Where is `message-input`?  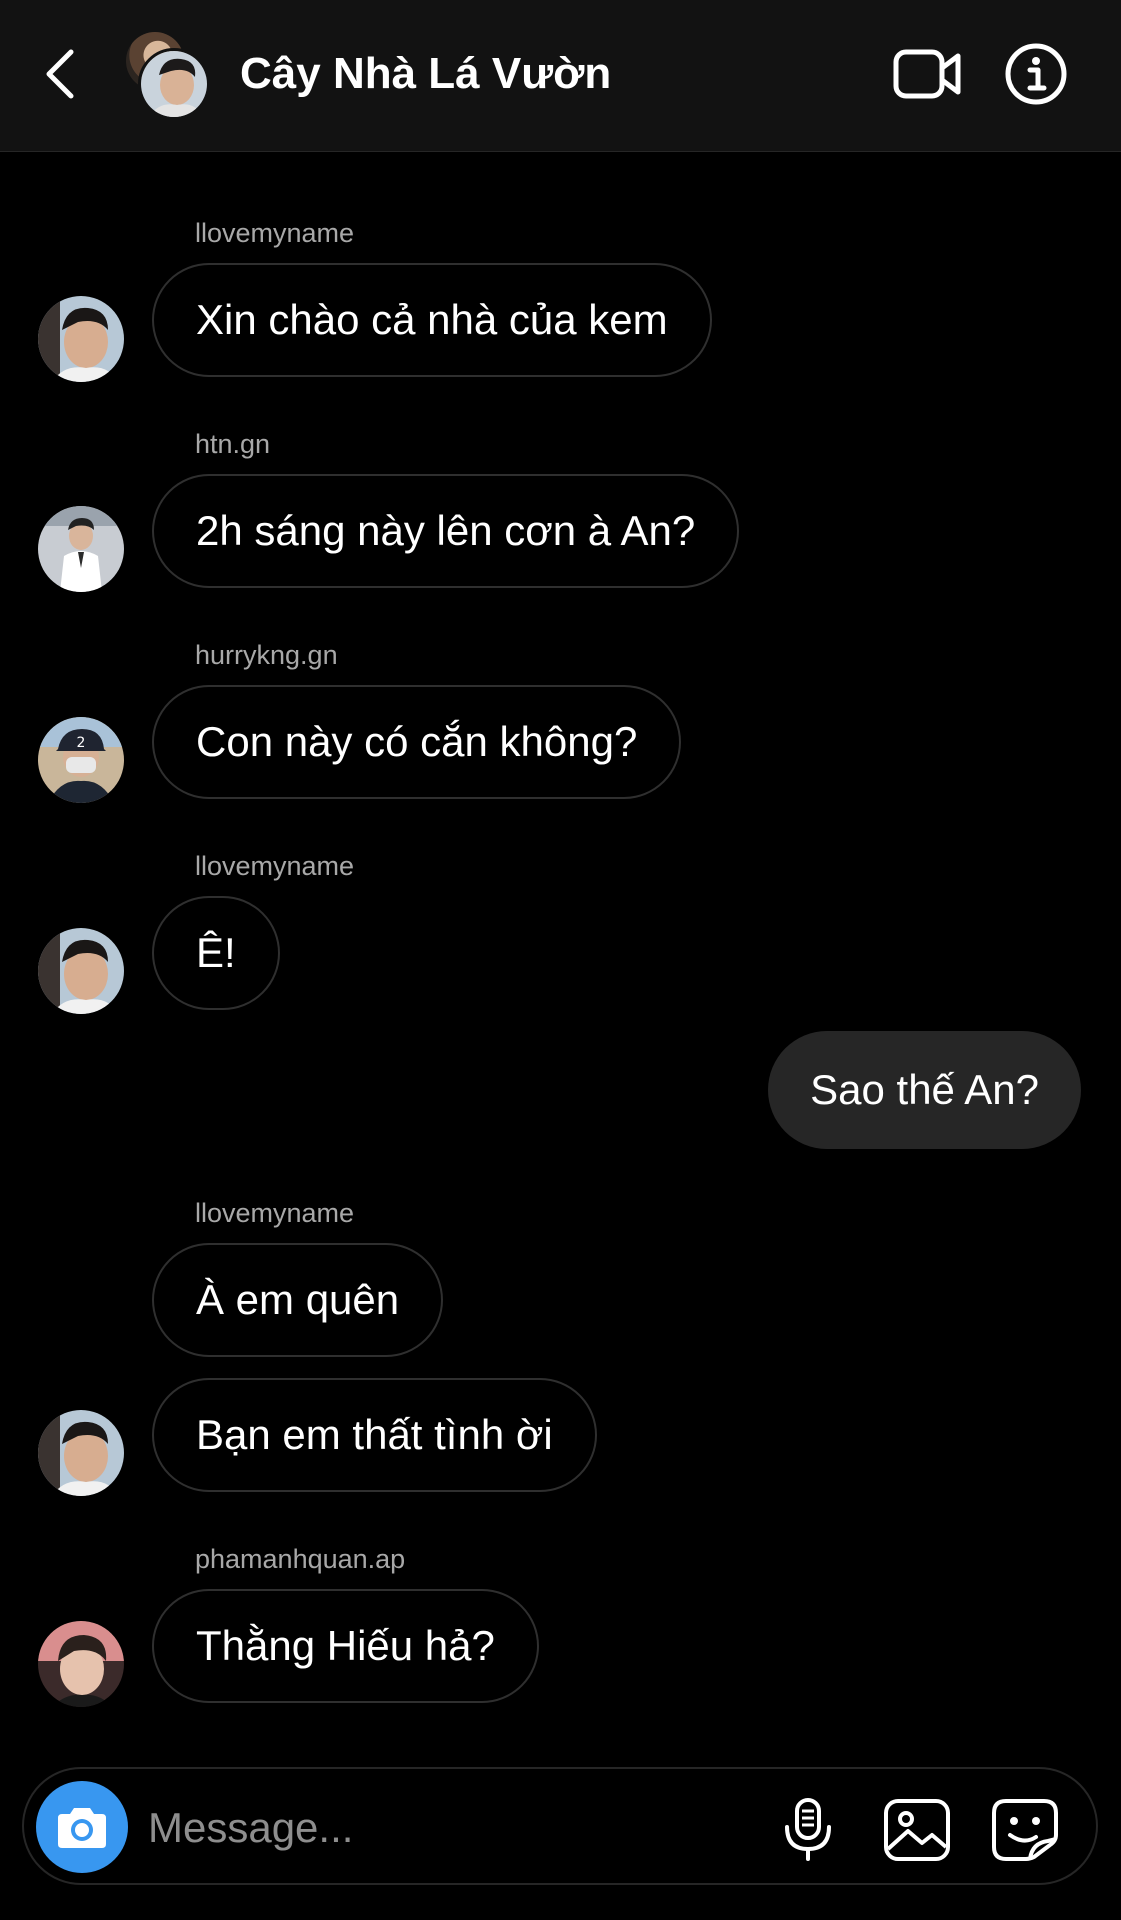 message-input is located at coordinates (408, 1828).